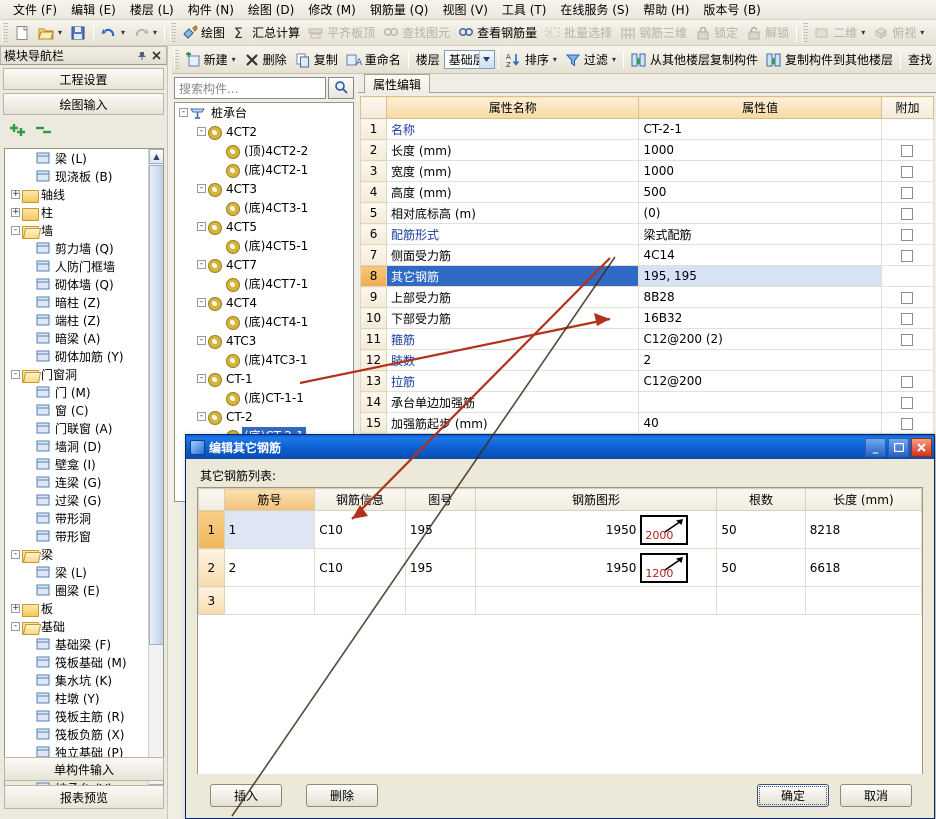 This screenshot has height=819, width=936. Describe the element at coordinates (760, 297) in the screenshot. I see `property-value-cell: 8B28` at that location.